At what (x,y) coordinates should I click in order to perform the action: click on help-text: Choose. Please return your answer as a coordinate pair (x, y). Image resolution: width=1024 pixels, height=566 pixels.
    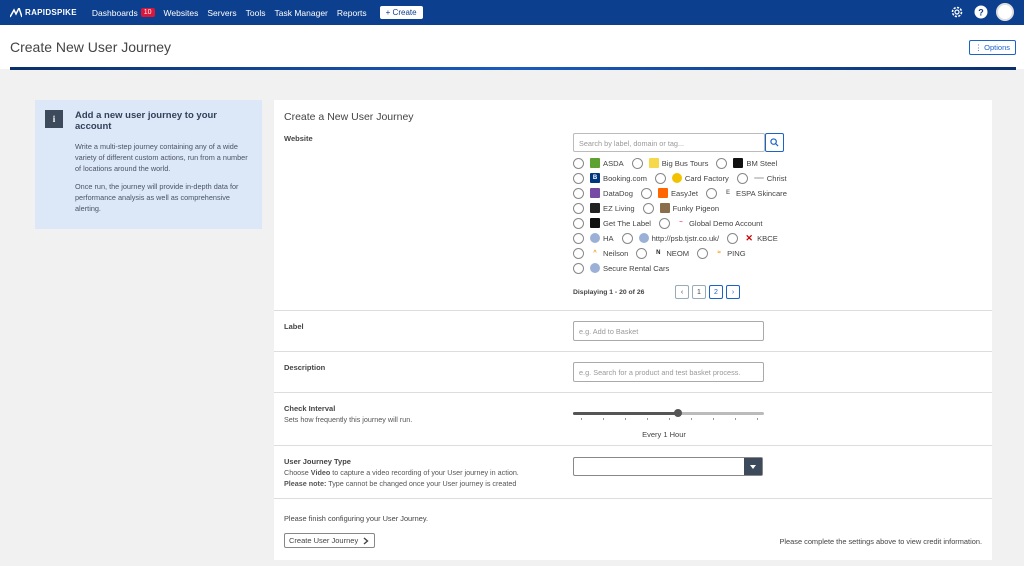
    Looking at the image, I should click on (297, 472).